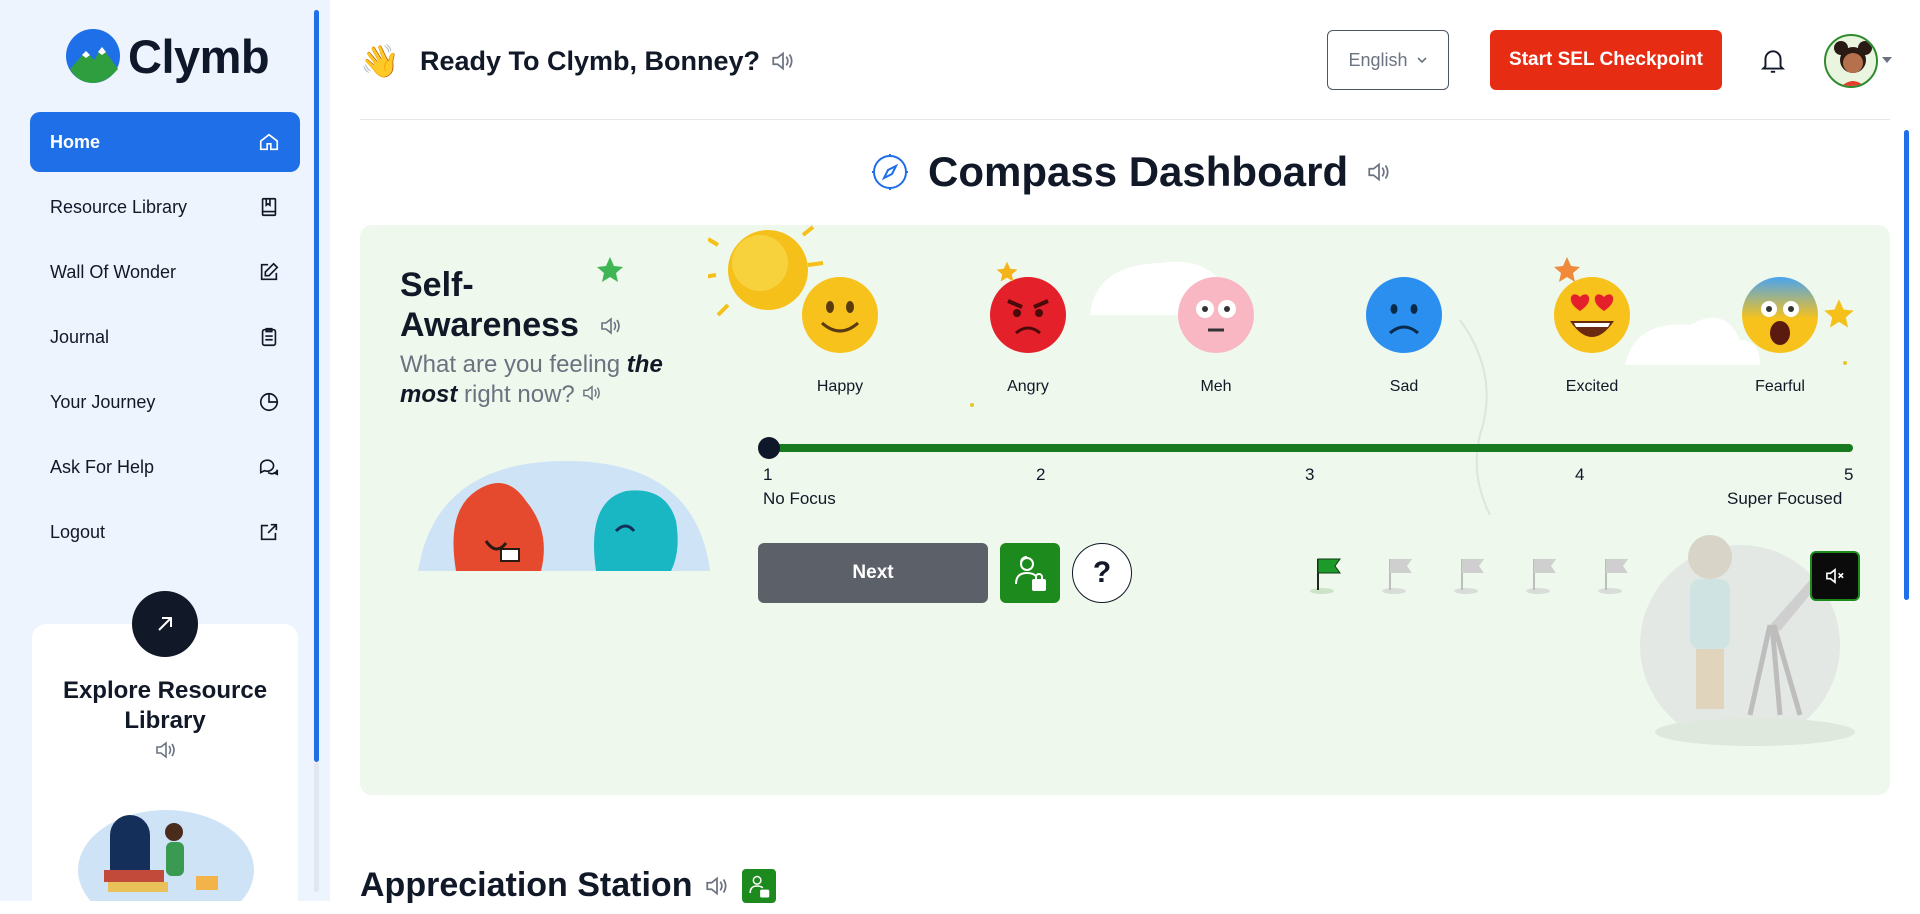  I want to click on external-link-icon, so click(269, 532).